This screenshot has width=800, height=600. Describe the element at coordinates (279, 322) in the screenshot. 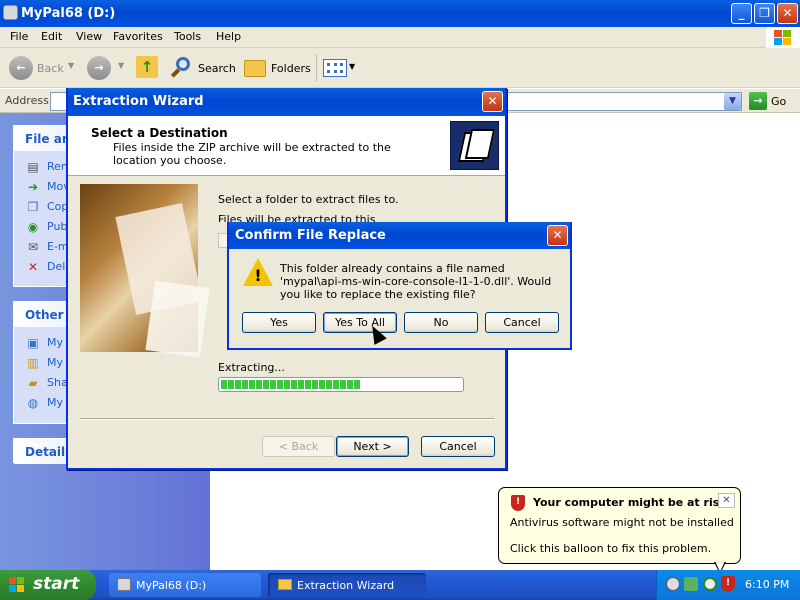

I see `yes-button: Yes` at that location.